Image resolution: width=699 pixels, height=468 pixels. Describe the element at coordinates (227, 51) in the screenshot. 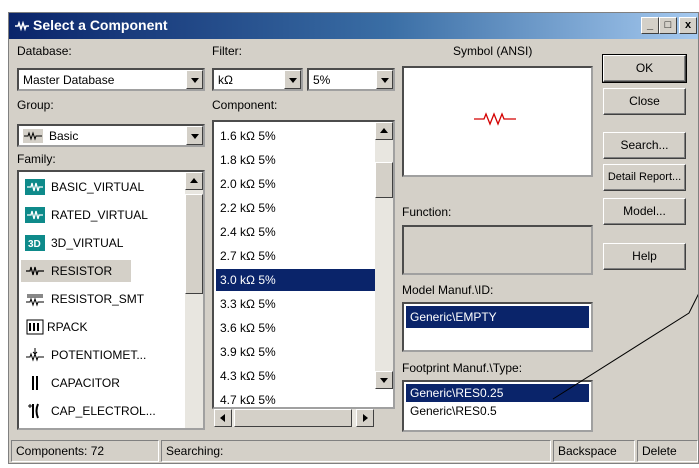

I see `filter-label: Filter:` at that location.